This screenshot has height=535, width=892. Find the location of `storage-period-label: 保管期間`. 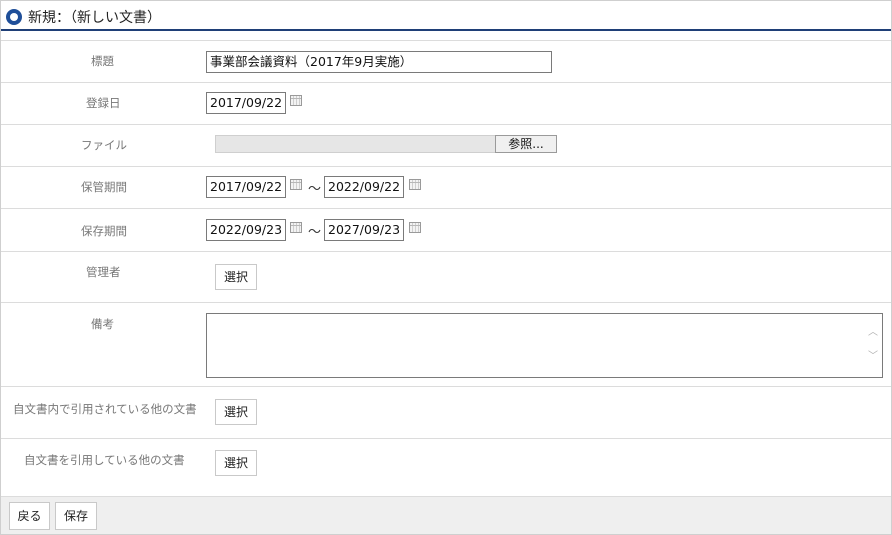

storage-period-label: 保管期間 is located at coordinates (104, 187).